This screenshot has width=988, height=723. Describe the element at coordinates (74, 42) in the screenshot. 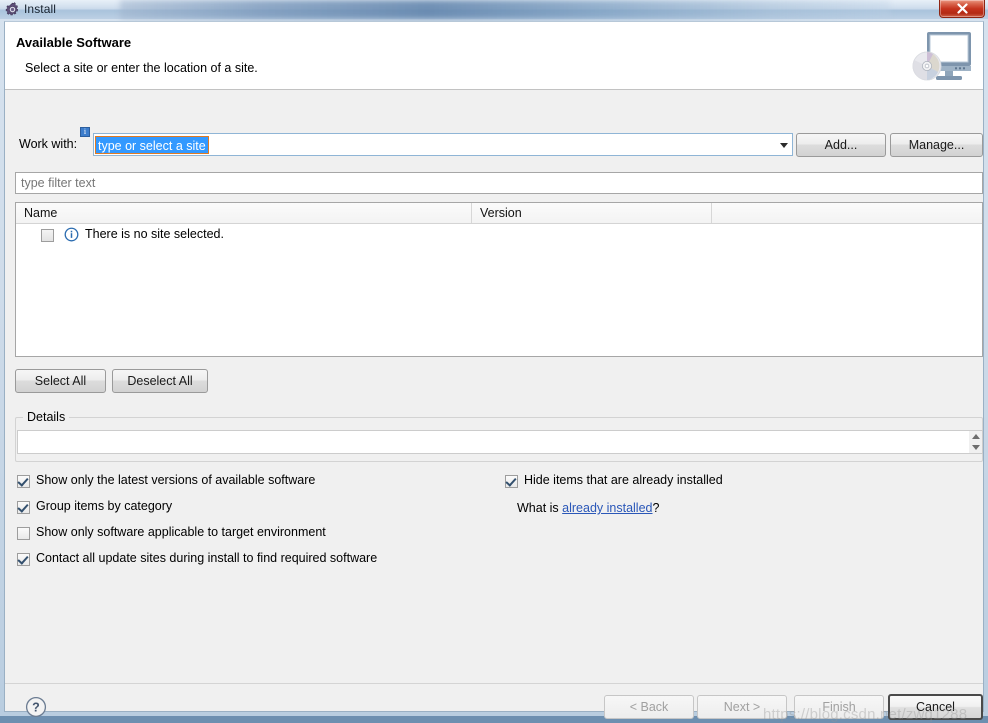

I see `page-title: Available Software` at that location.